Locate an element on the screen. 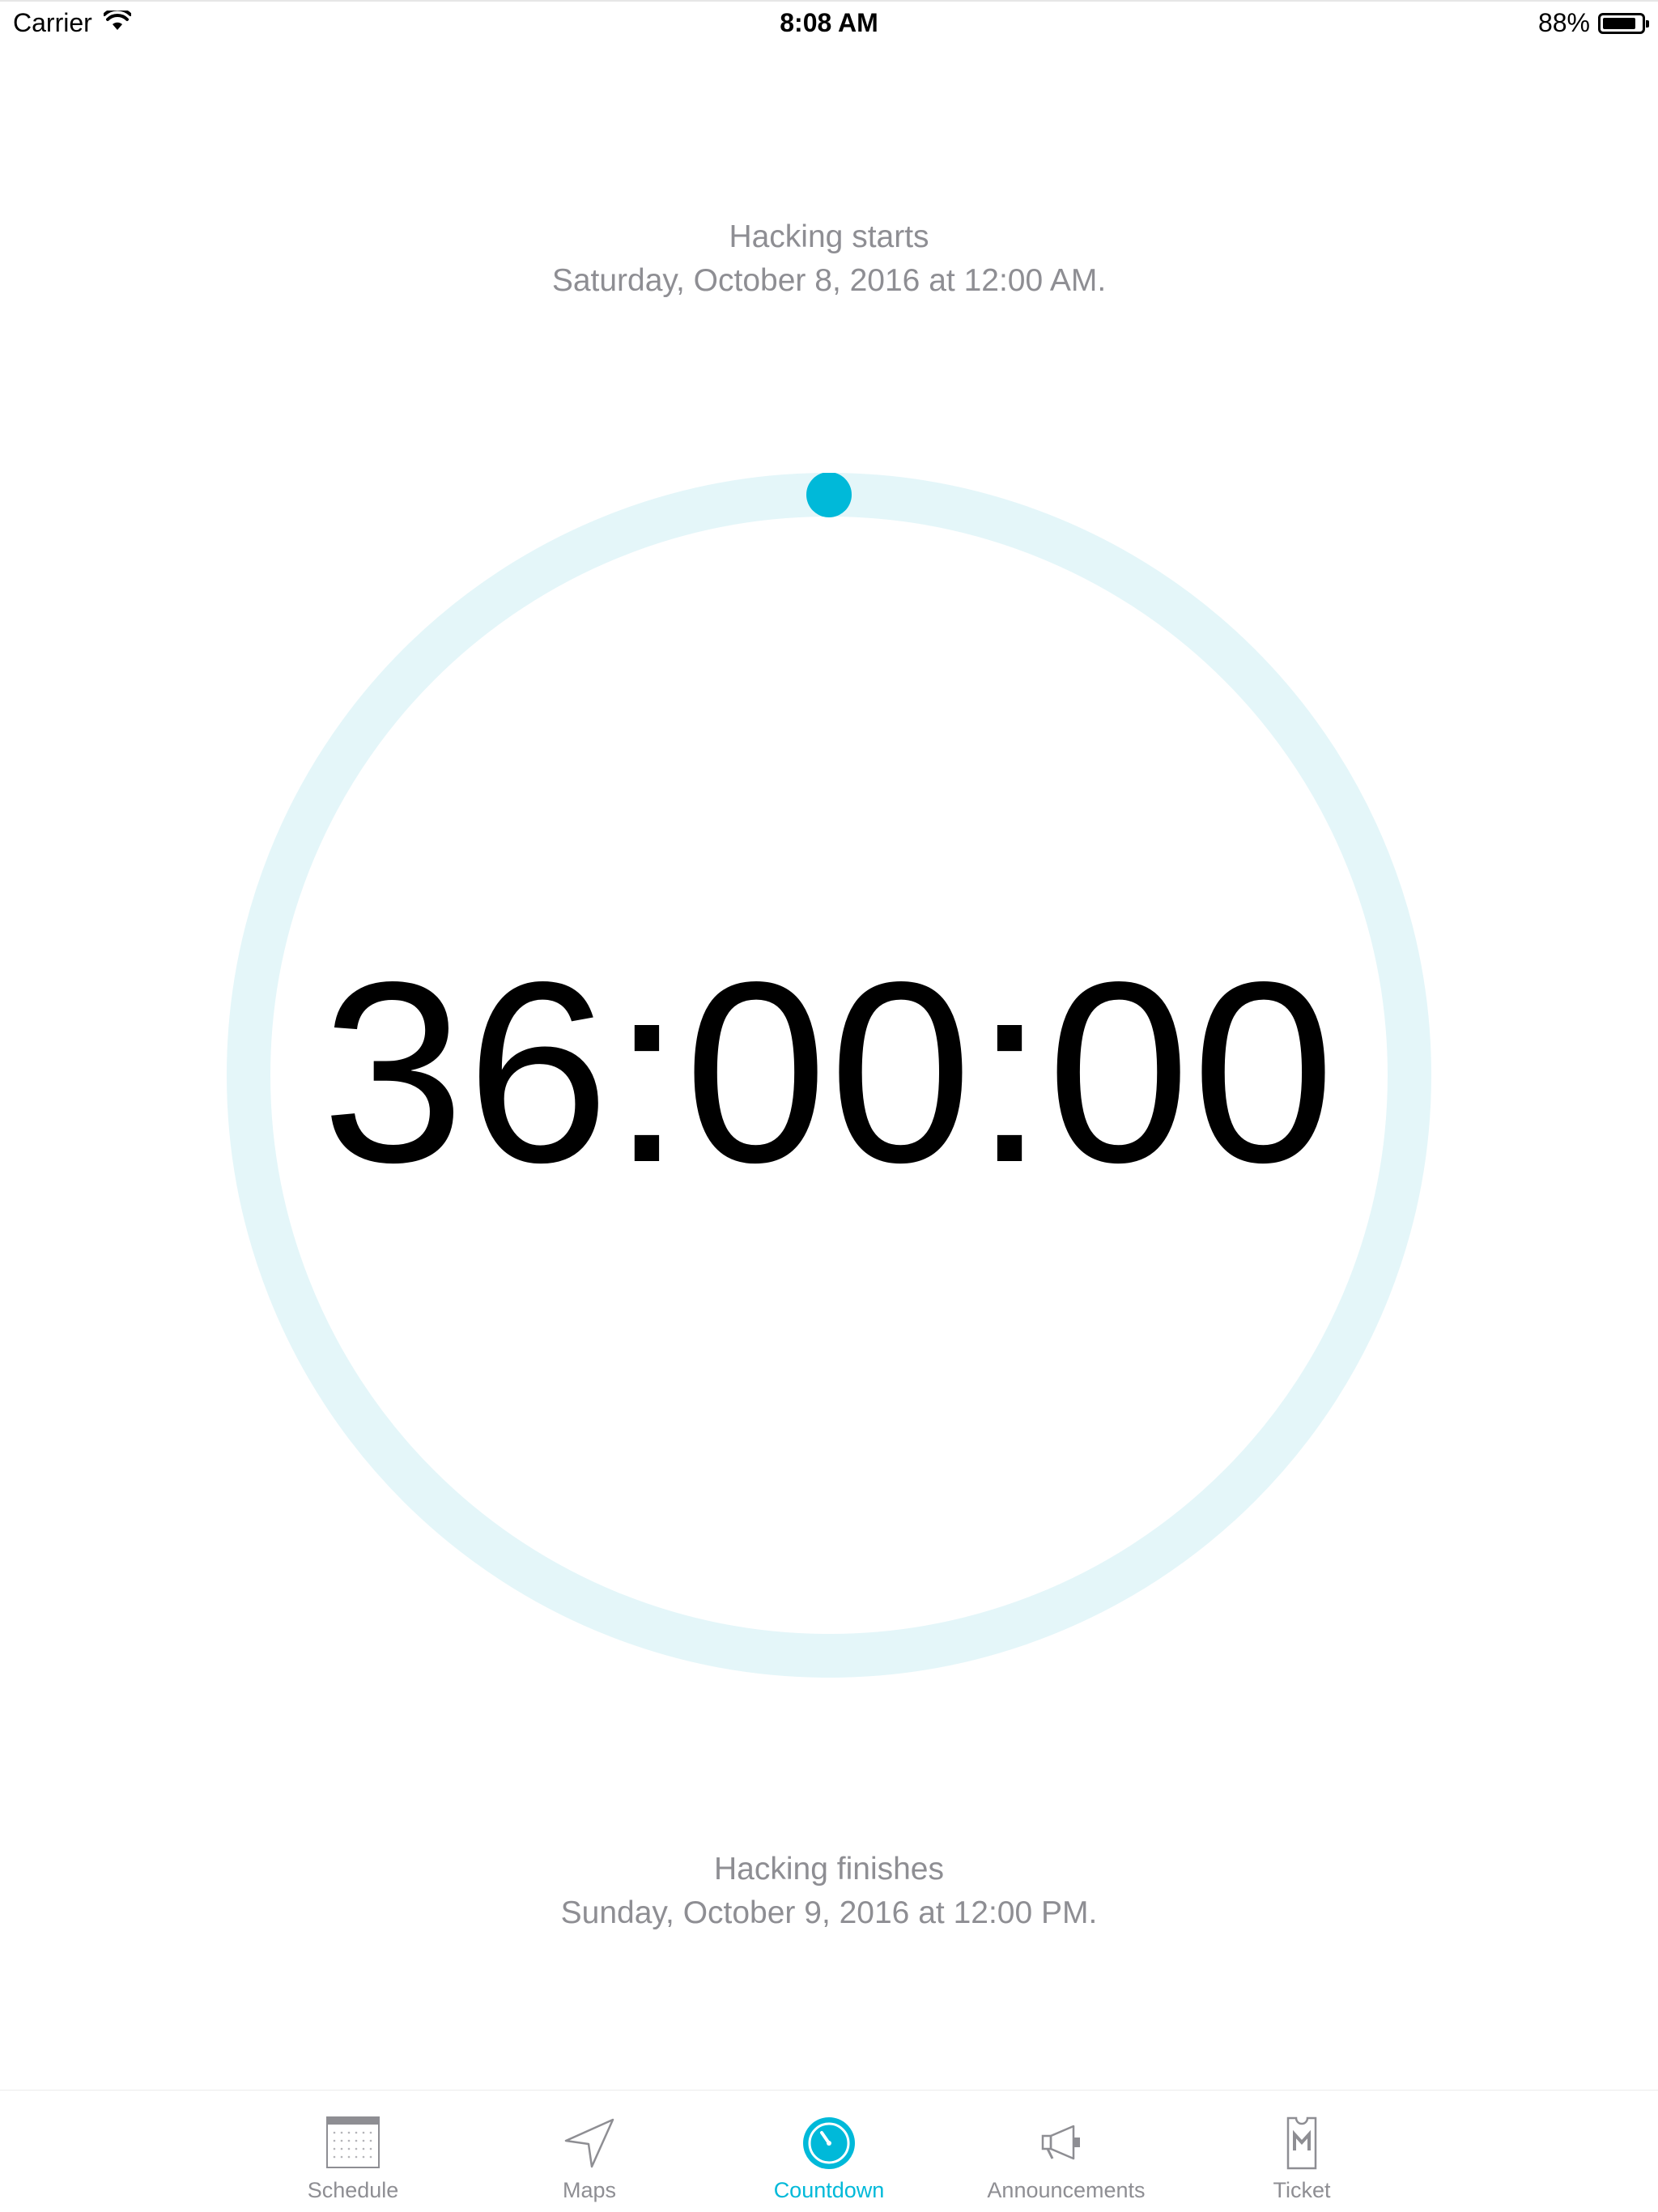  tab-label-ticket: Ticket is located at coordinates (1302, 2190).